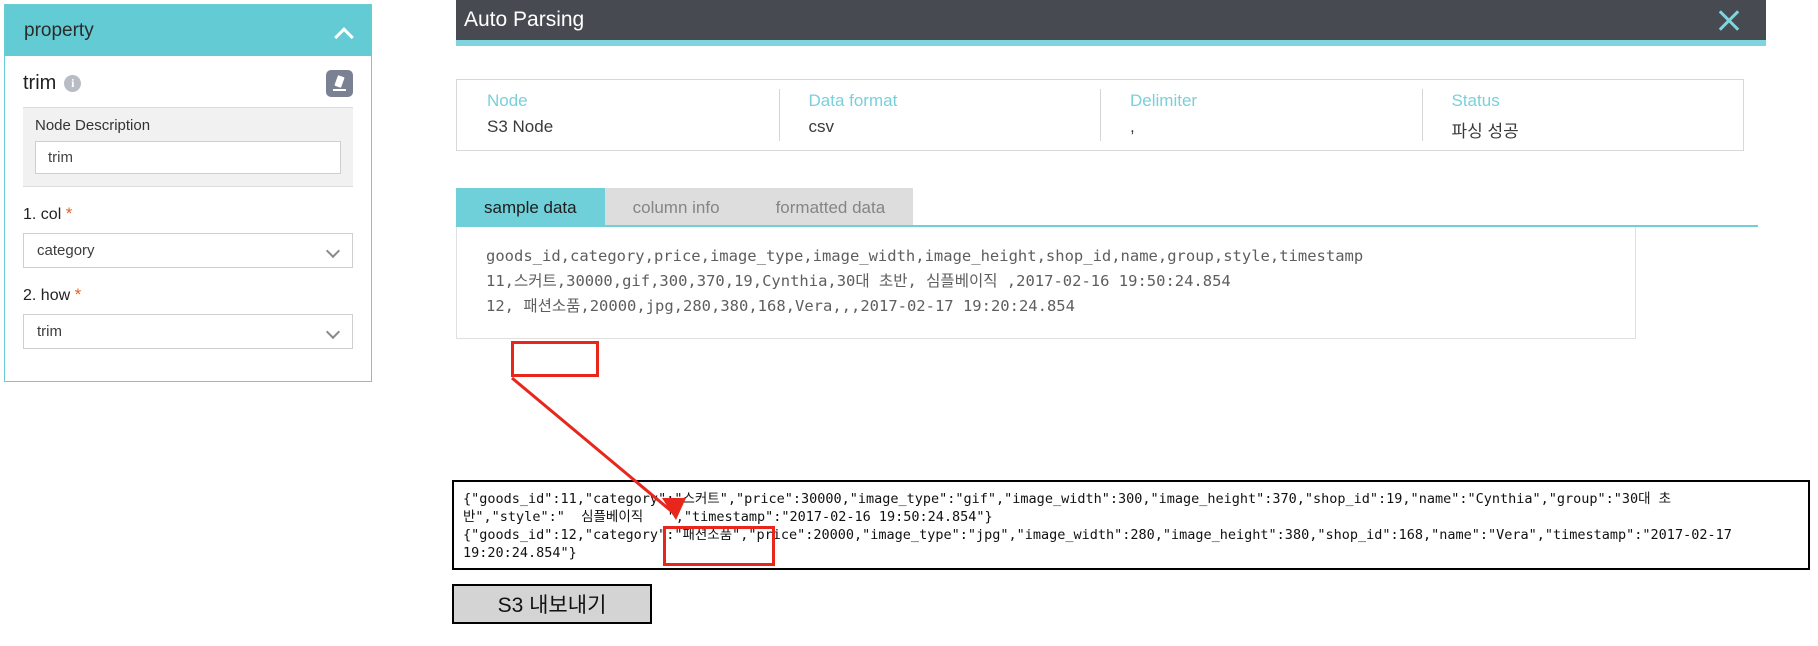 This screenshot has width=1818, height=646. What do you see at coordinates (66, 250) in the screenshot?
I see `select-col-value: category` at bounding box center [66, 250].